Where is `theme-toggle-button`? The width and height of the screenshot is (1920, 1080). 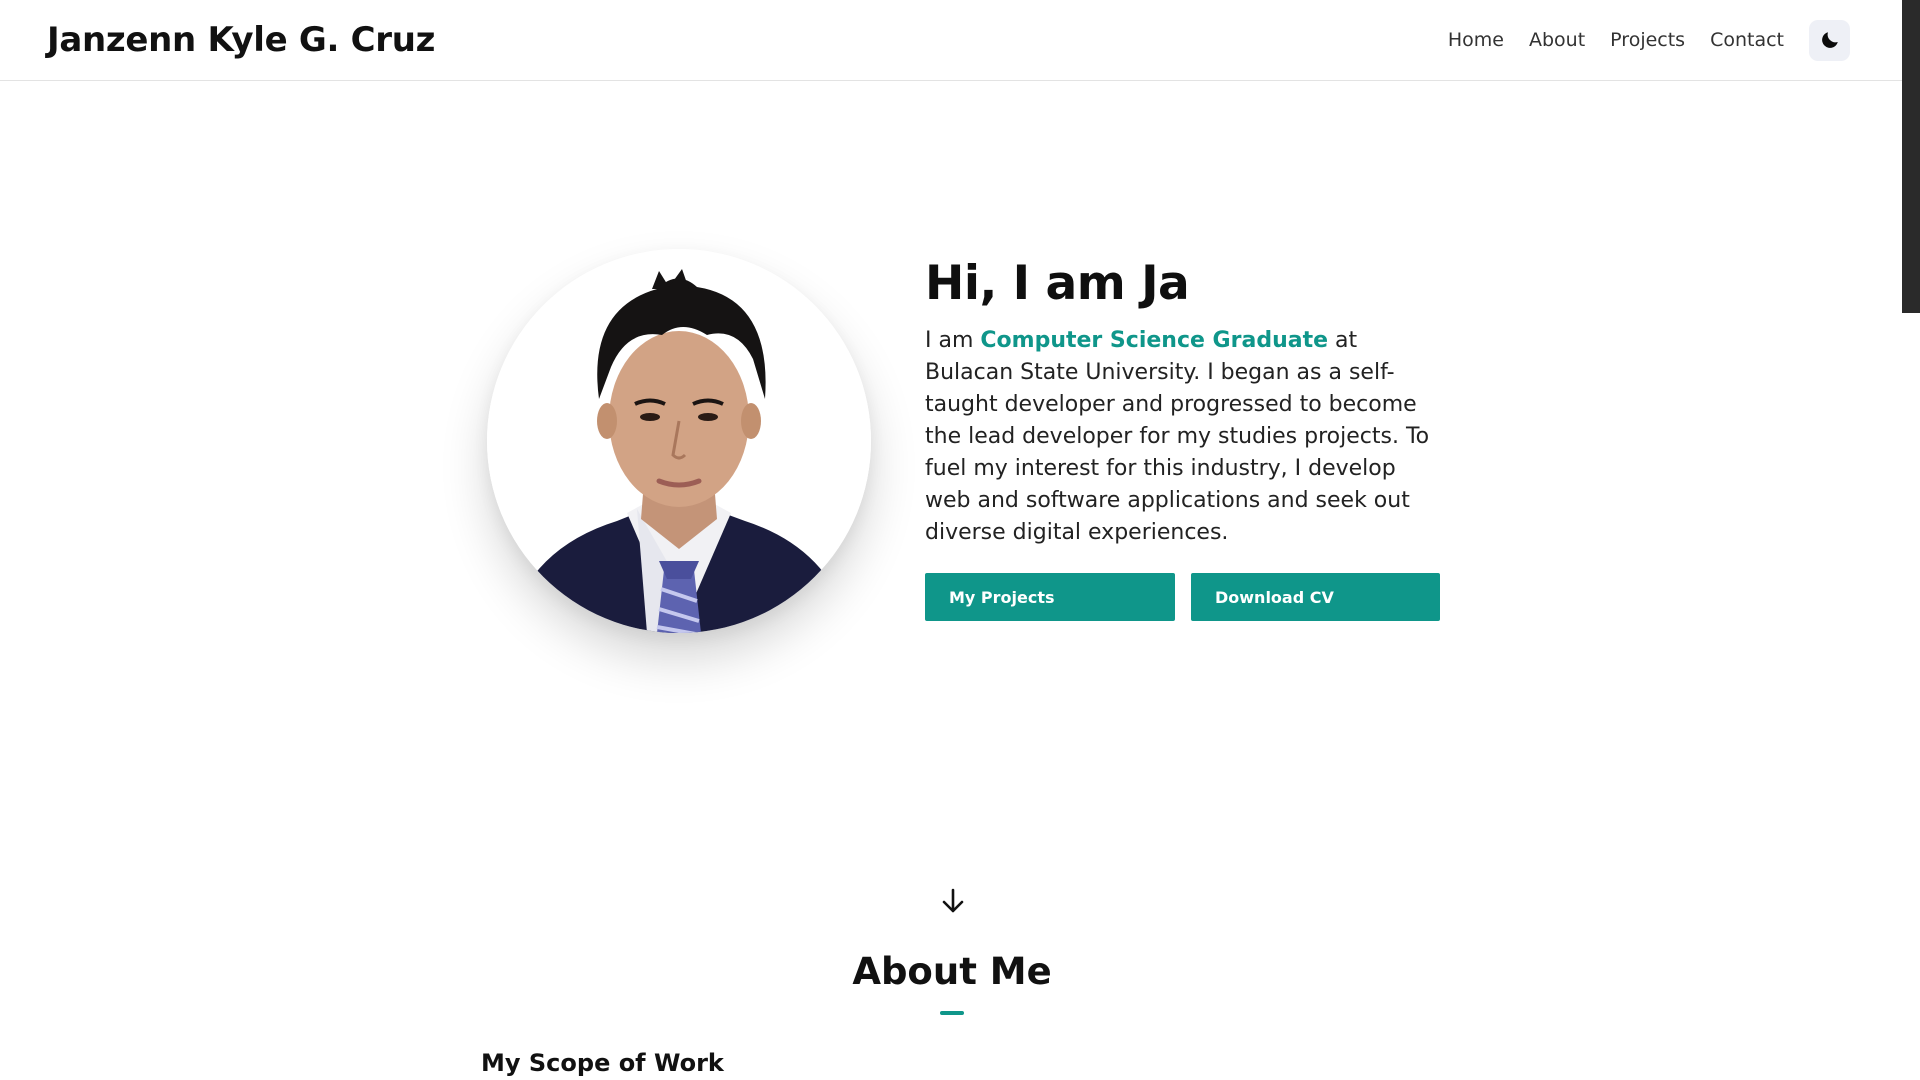
theme-toggle-button is located at coordinates (1829, 40).